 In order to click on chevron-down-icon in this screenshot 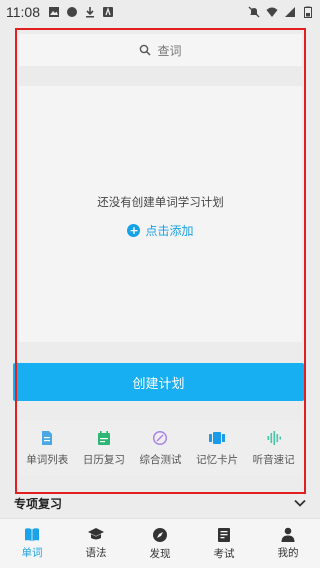, I will do `click(300, 503)`.